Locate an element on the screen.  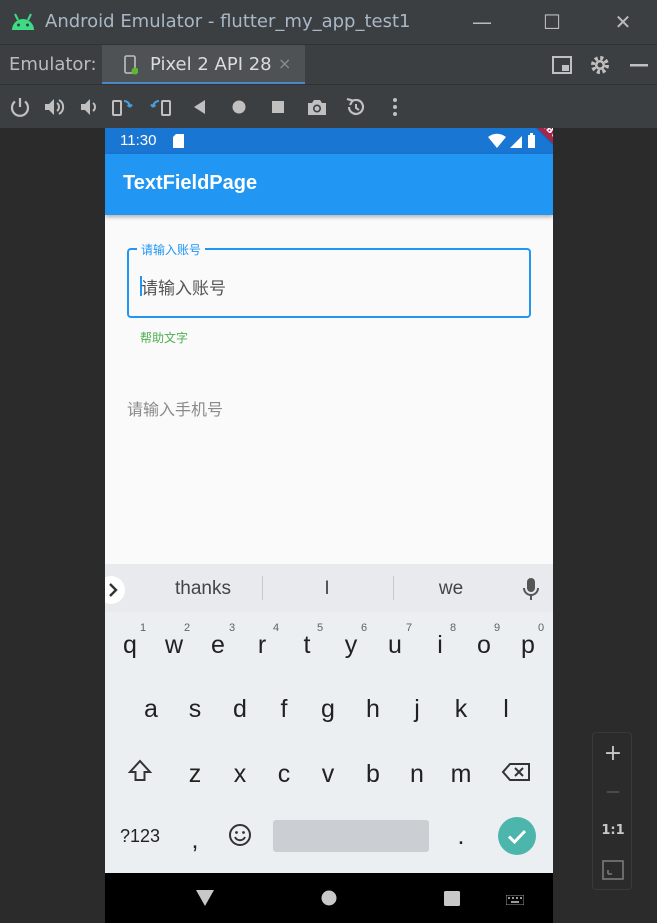
tab-pixel-2: Pixel 2 API 28 × is located at coordinates (203, 65).